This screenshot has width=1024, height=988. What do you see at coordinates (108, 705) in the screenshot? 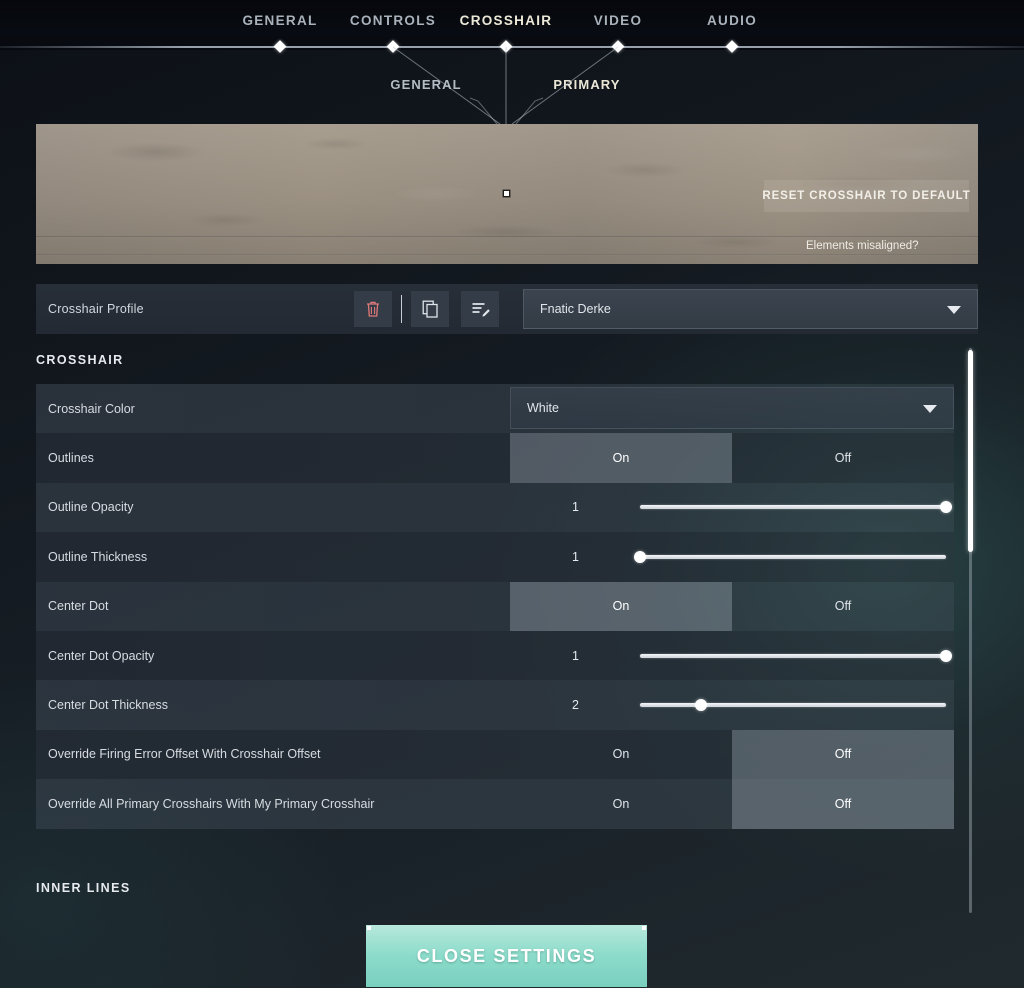
I see `setting-label: Center Dot Thickness` at bounding box center [108, 705].